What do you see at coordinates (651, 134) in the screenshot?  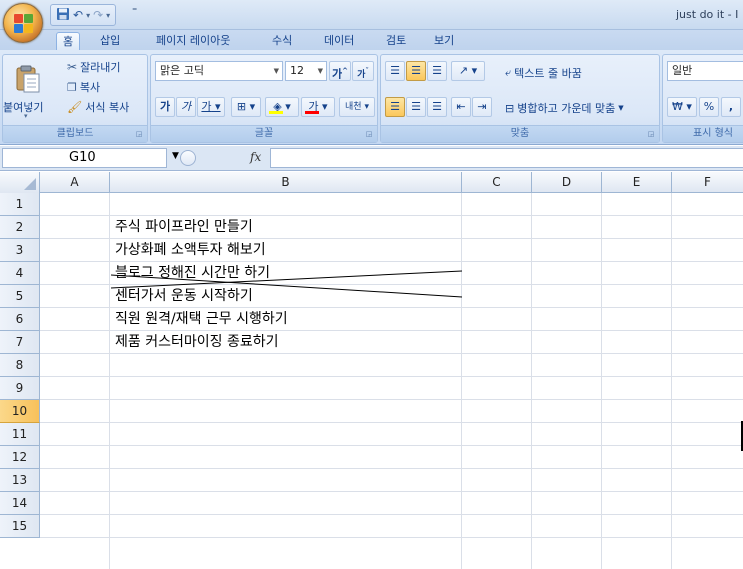 I see `alignment-launcher-icon: ◲` at bounding box center [651, 134].